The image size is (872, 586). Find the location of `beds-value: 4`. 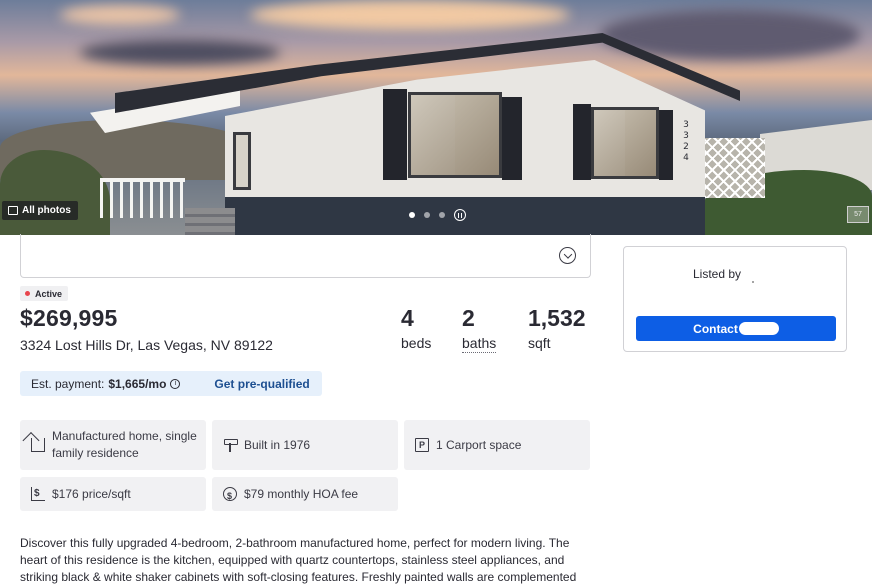

beds-value: 4 is located at coordinates (407, 318).